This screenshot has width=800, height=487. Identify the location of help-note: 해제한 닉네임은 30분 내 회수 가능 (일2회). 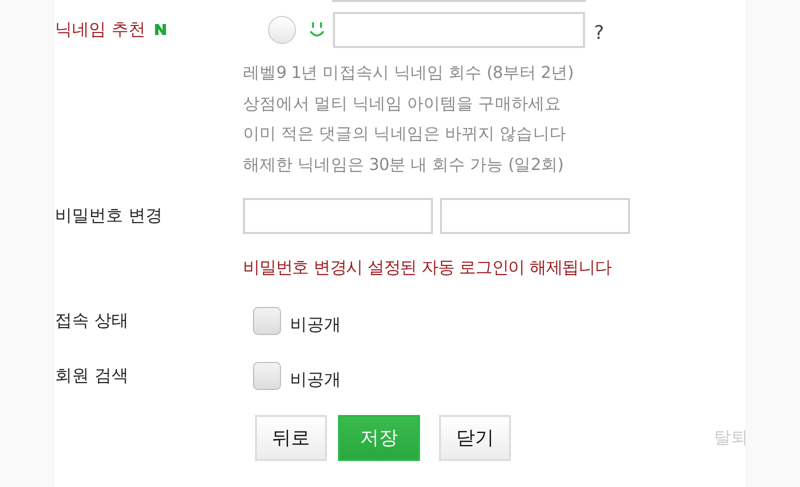
(403, 165).